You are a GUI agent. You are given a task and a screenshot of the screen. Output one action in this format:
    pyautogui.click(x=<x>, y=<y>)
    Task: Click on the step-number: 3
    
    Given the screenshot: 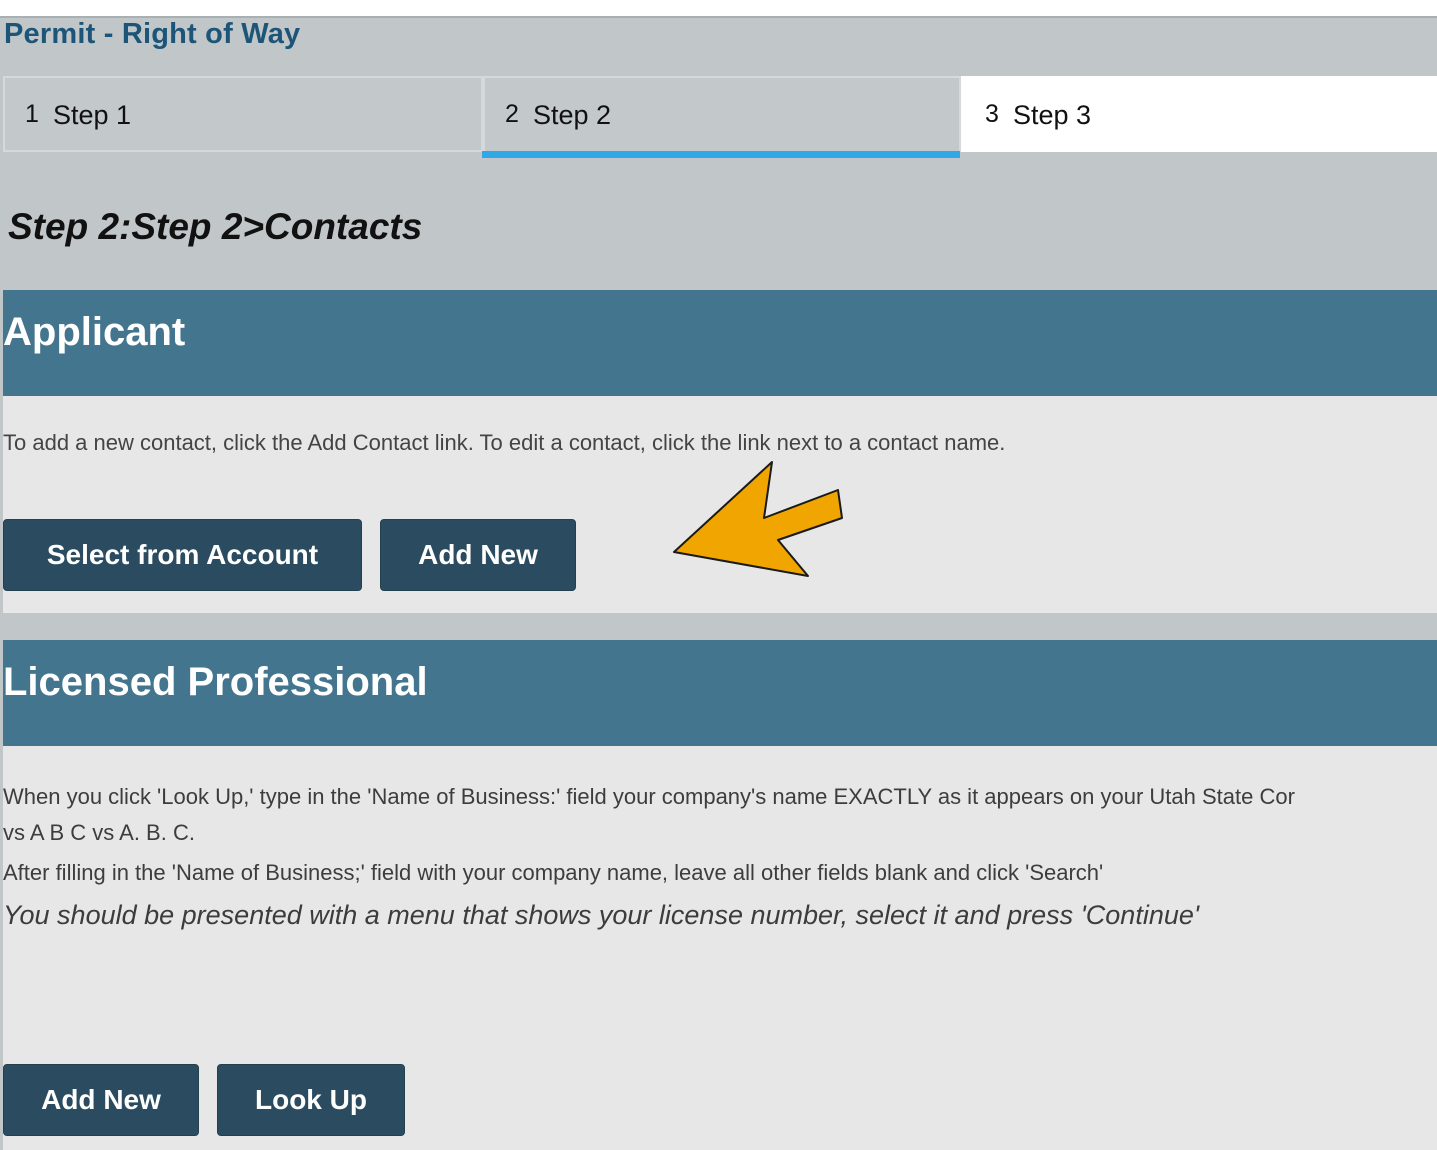 What is the action you would take?
    pyautogui.click(x=992, y=114)
    